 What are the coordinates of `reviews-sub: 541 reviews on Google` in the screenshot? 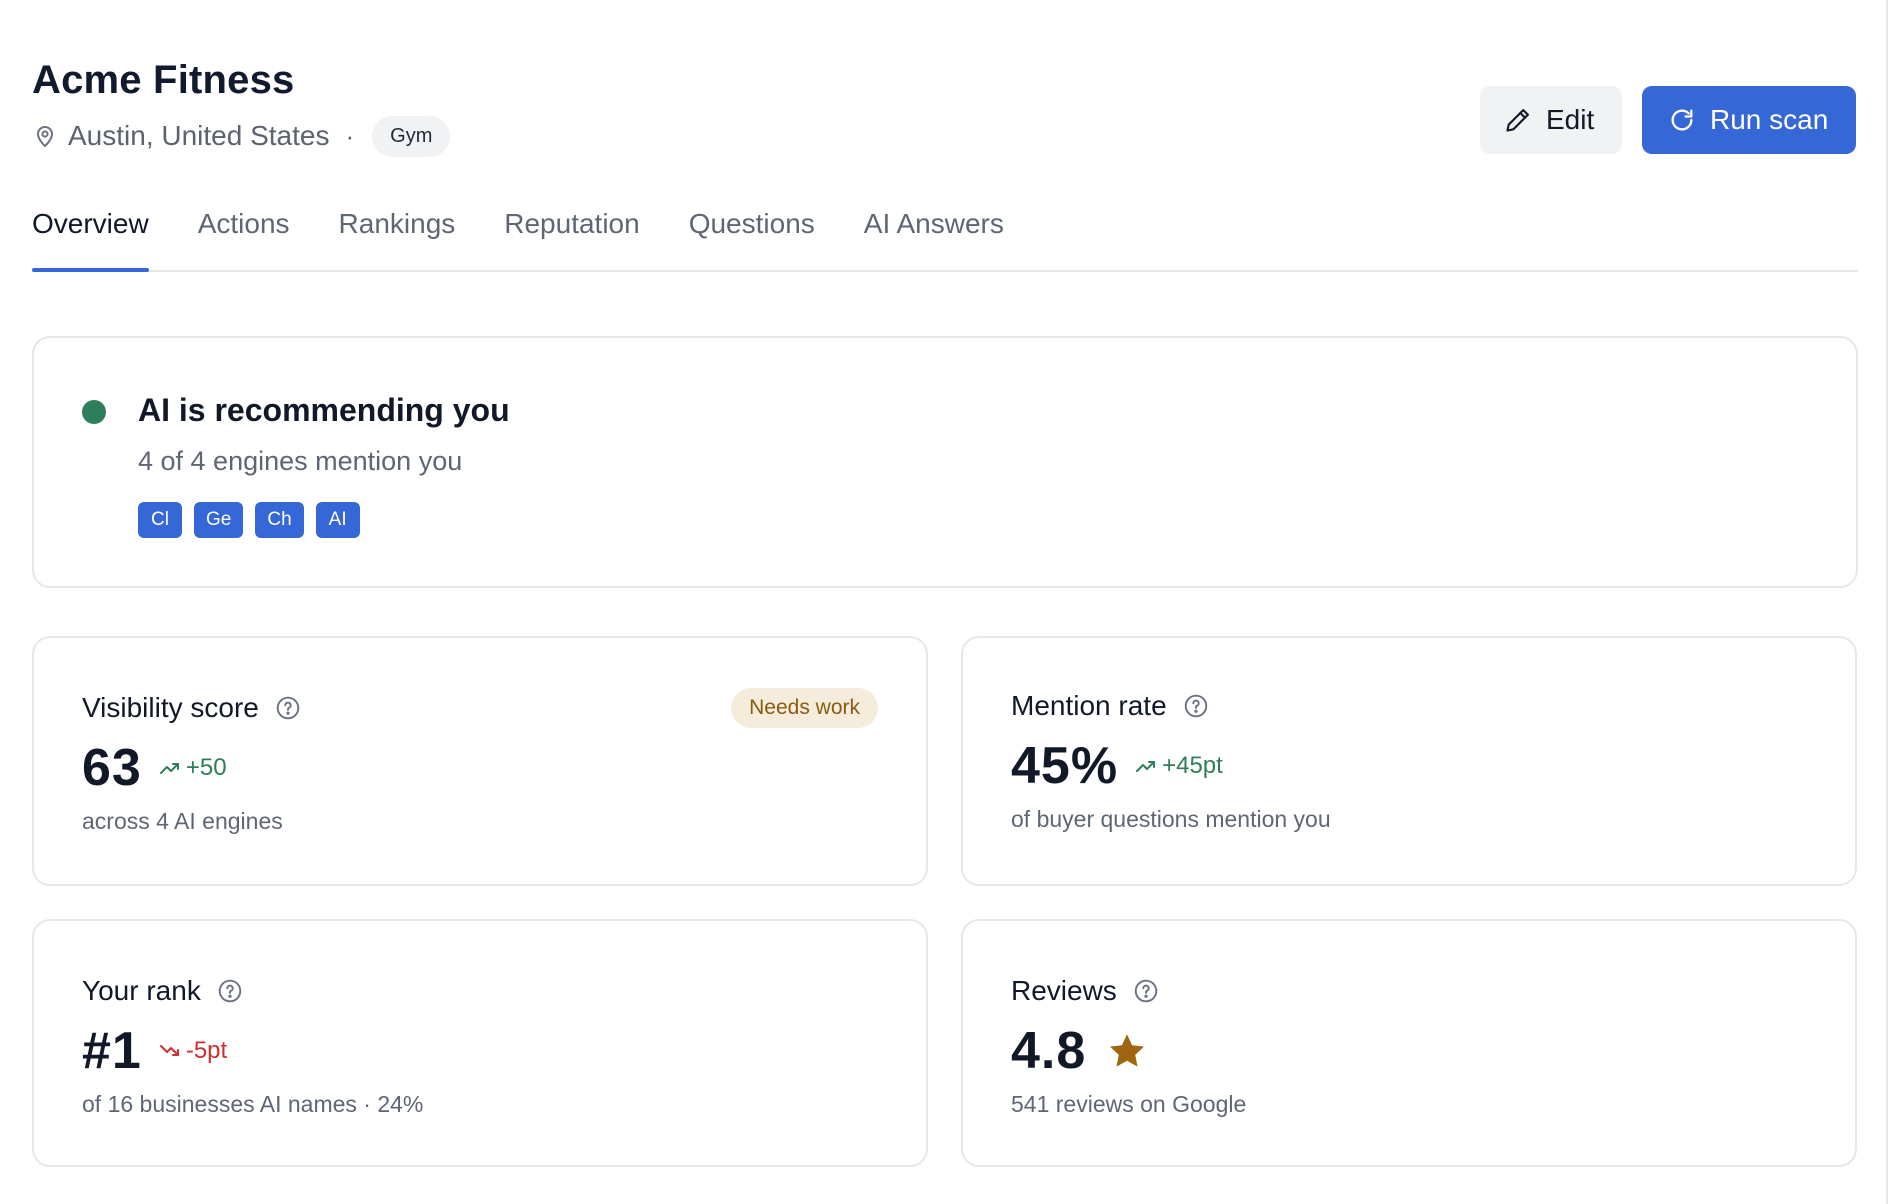 It's located at (1129, 1104).